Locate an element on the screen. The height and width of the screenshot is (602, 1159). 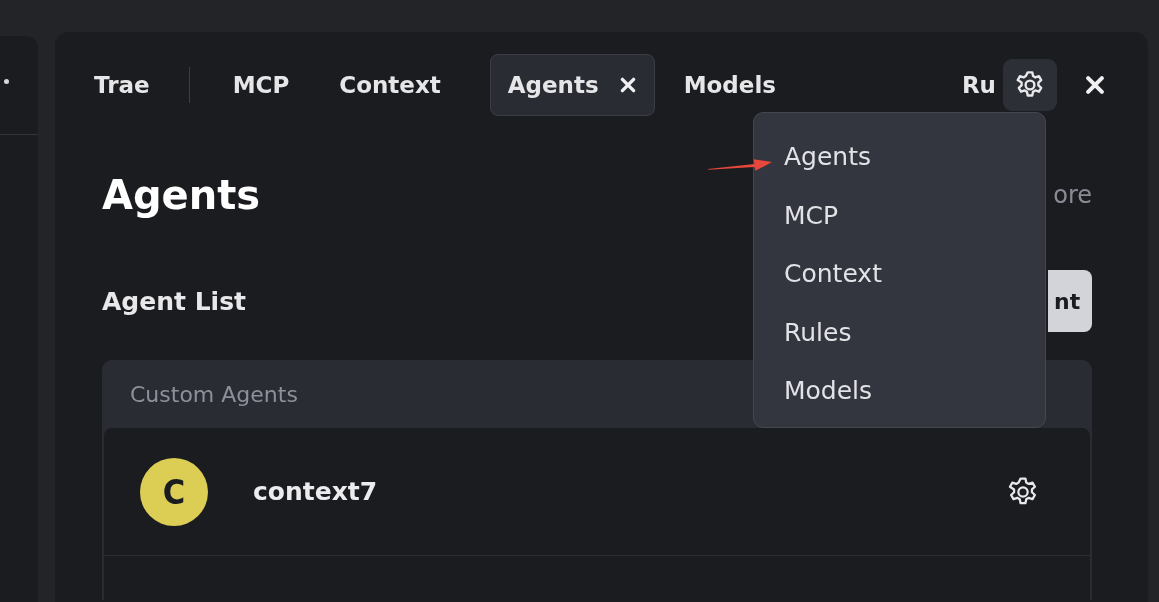
agent-avatar: C is located at coordinates (174, 491).